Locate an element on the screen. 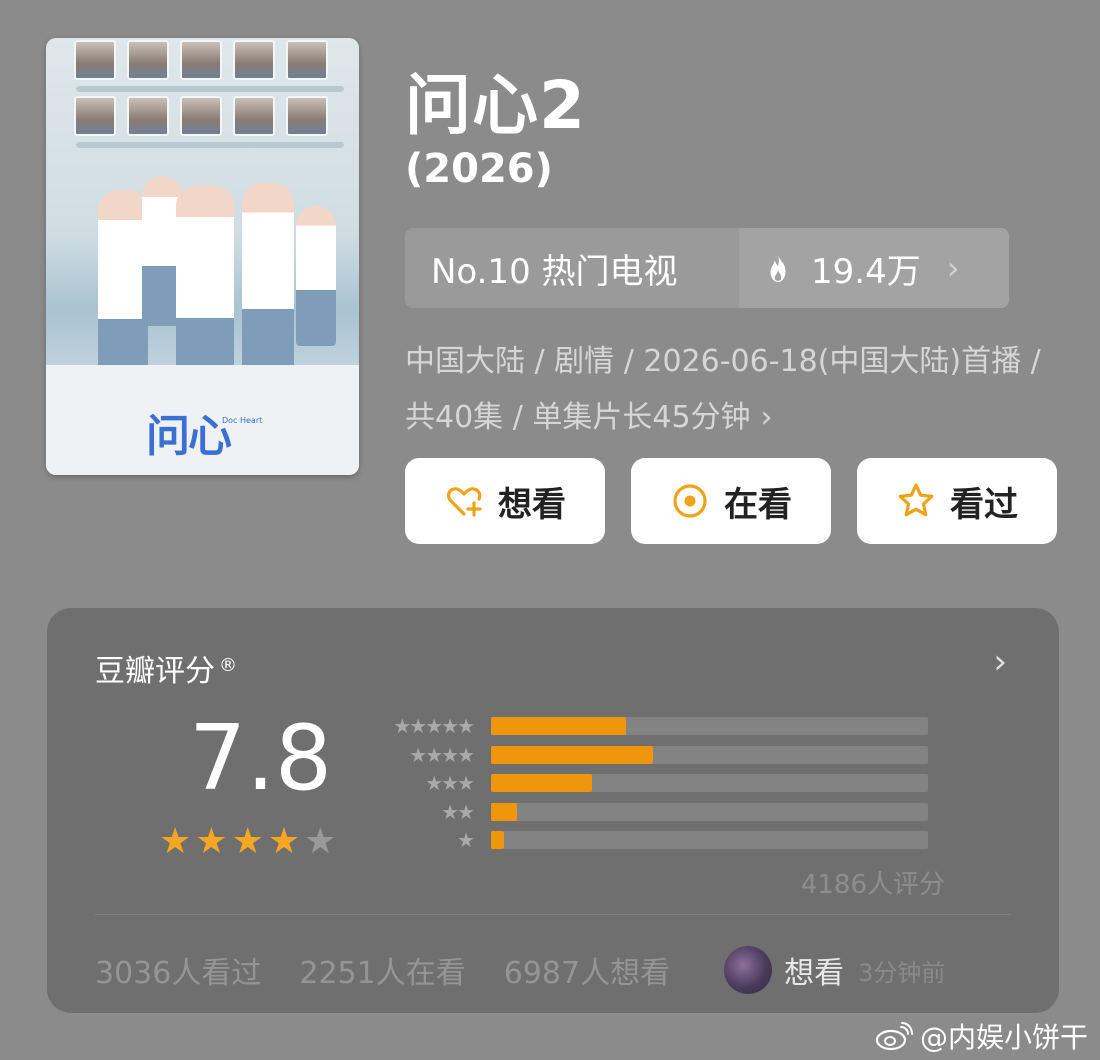 The image size is (1100, 1060). watched-label: 看过 is located at coordinates (984, 504).